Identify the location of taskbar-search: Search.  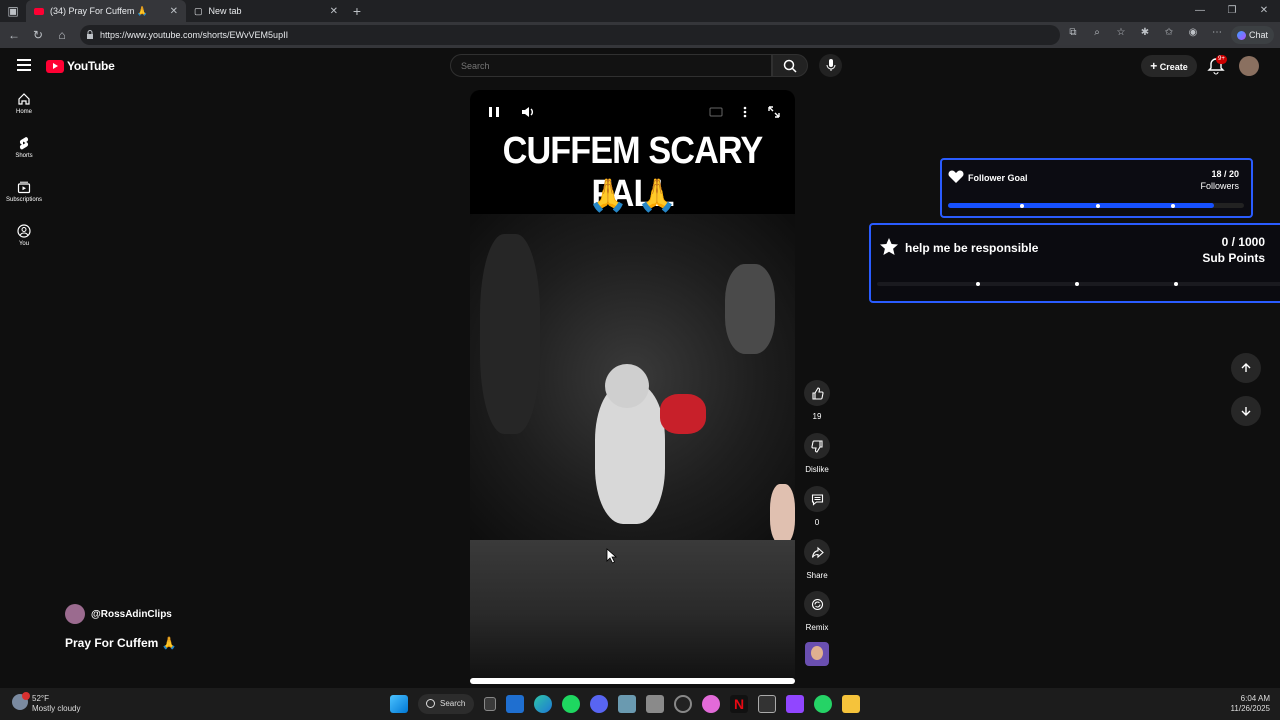
(446, 704).